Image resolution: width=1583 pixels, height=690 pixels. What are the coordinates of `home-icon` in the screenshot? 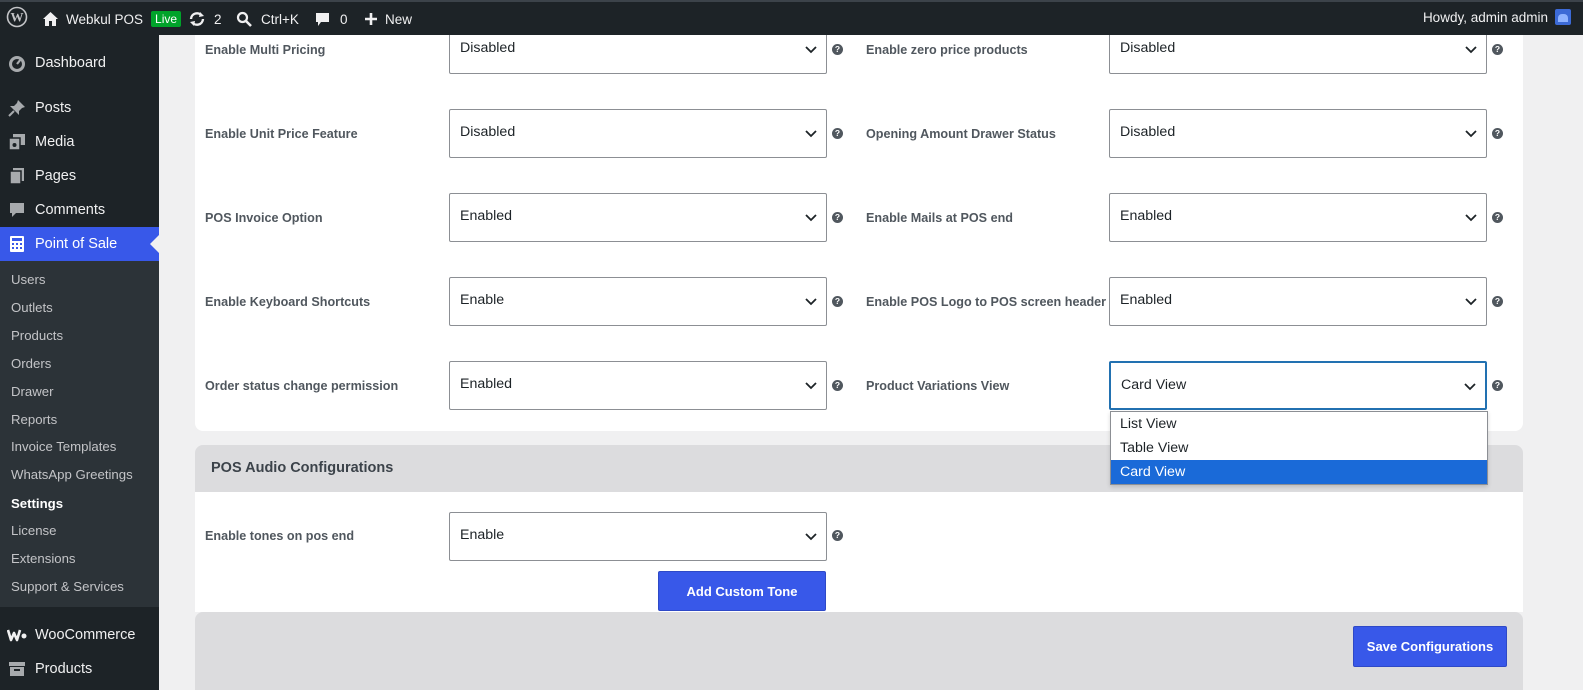 It's located at (50, 19).